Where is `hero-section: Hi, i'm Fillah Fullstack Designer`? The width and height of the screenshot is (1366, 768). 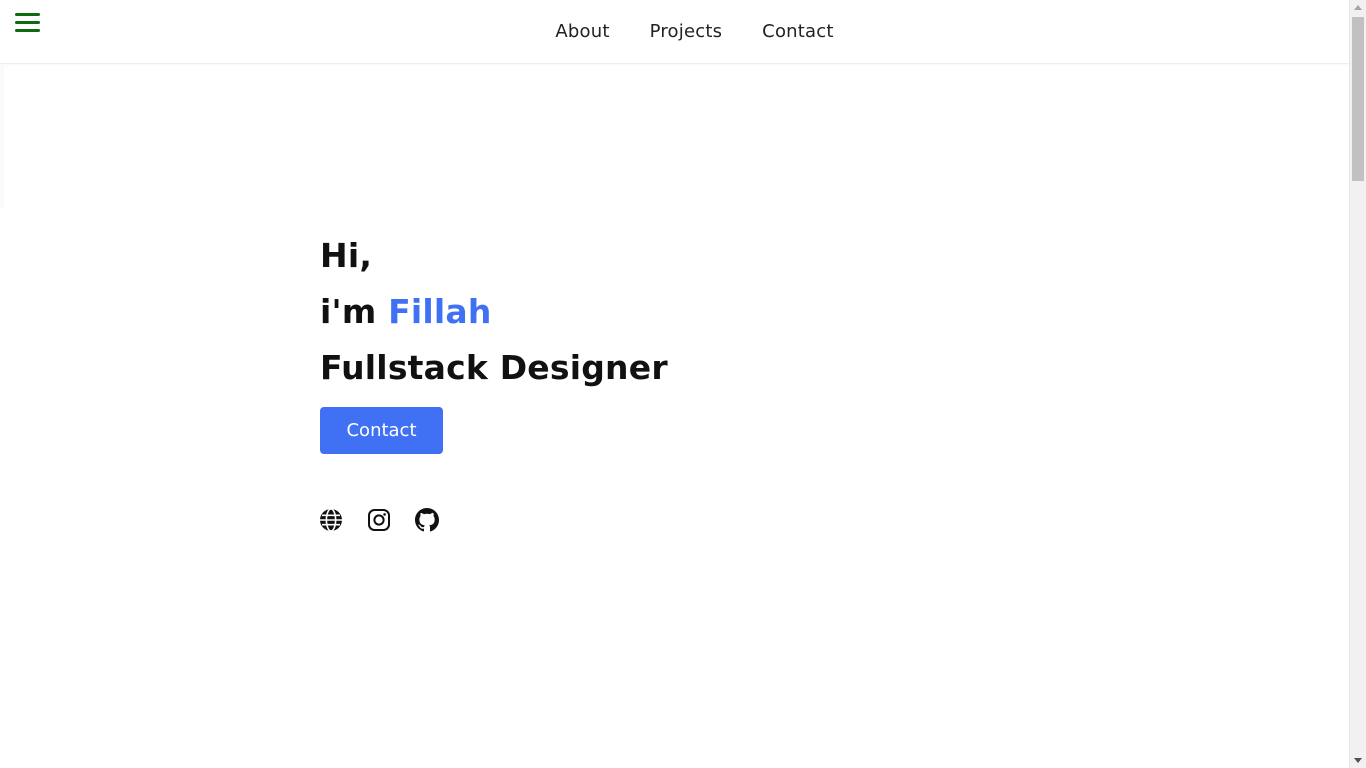
hero-section: Hi, i'm Fillah Fullstack Designer is located at coordinates (494, 312).